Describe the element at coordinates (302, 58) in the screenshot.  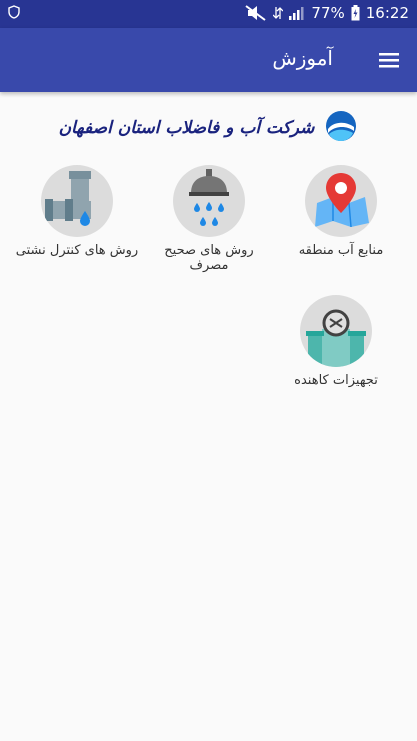
I see `page-title: آموزش` at that location.